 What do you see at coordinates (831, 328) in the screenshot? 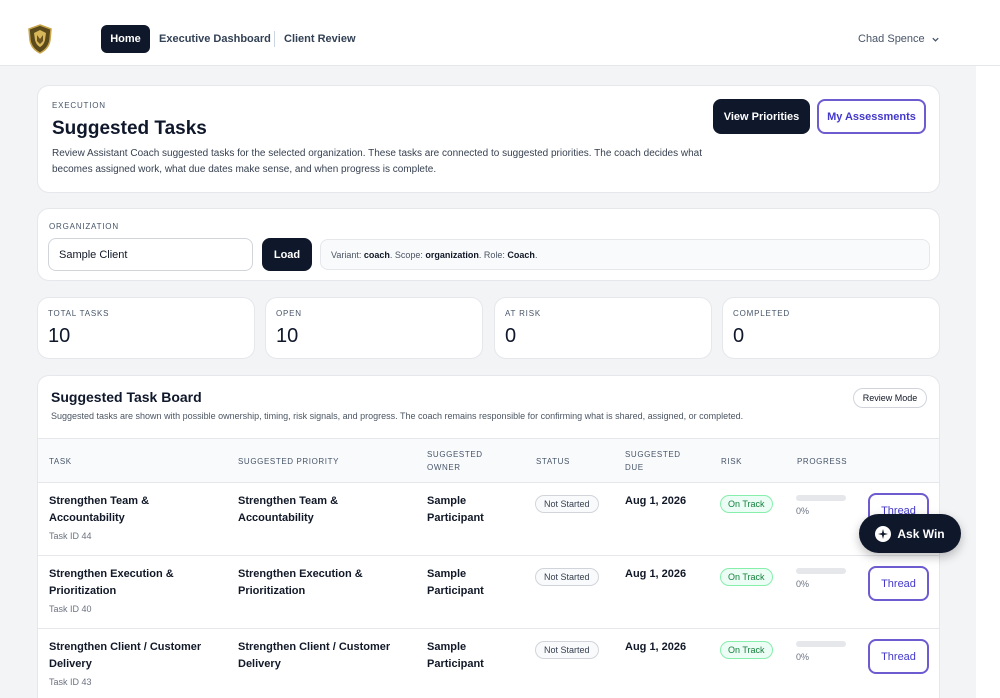
I see `stat-completed: COMPLETED 0` at bounding box center [831, 328].